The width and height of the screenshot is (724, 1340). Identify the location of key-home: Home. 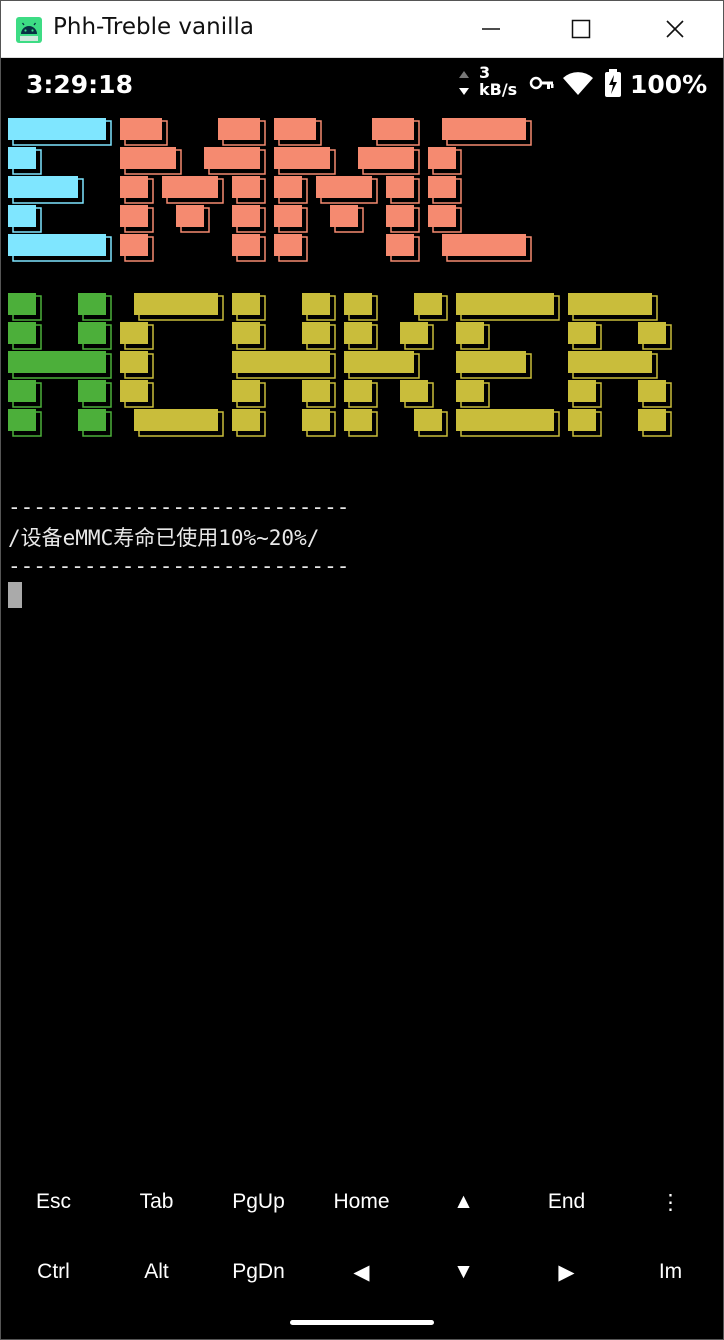
(361, 1202).